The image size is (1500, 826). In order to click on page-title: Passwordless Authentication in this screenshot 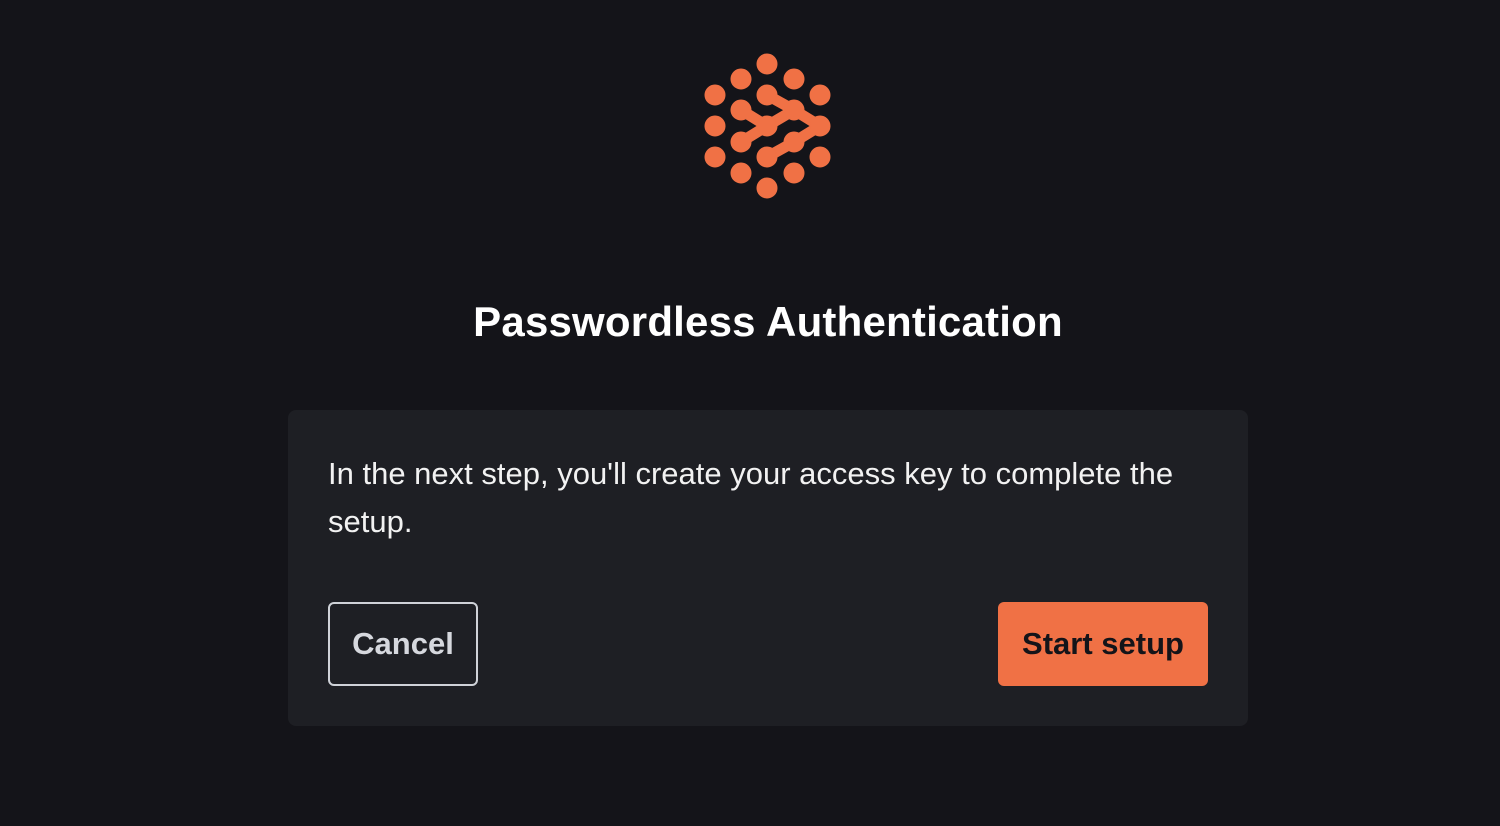, I will do `click(768, 321)`.